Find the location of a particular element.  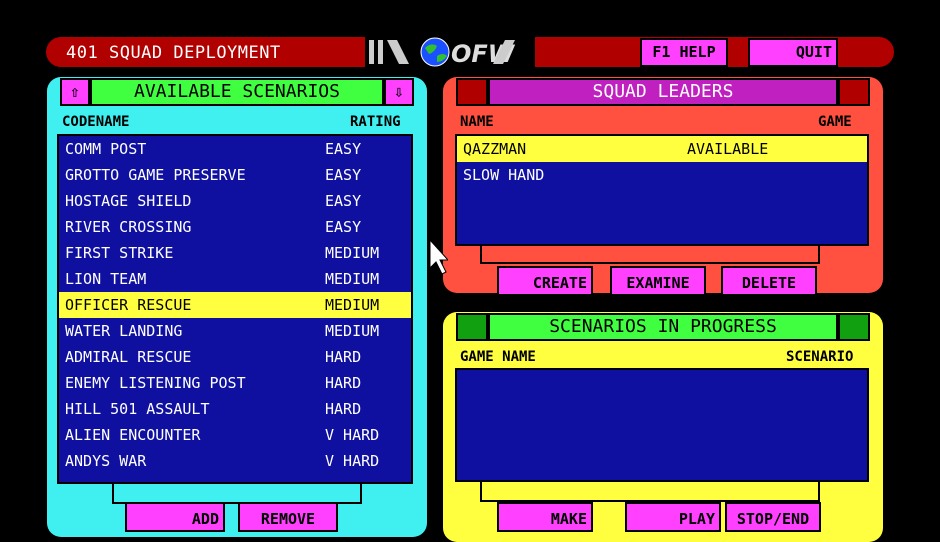

stop-end-label: STOP/END is located at coordinates (773, 519).